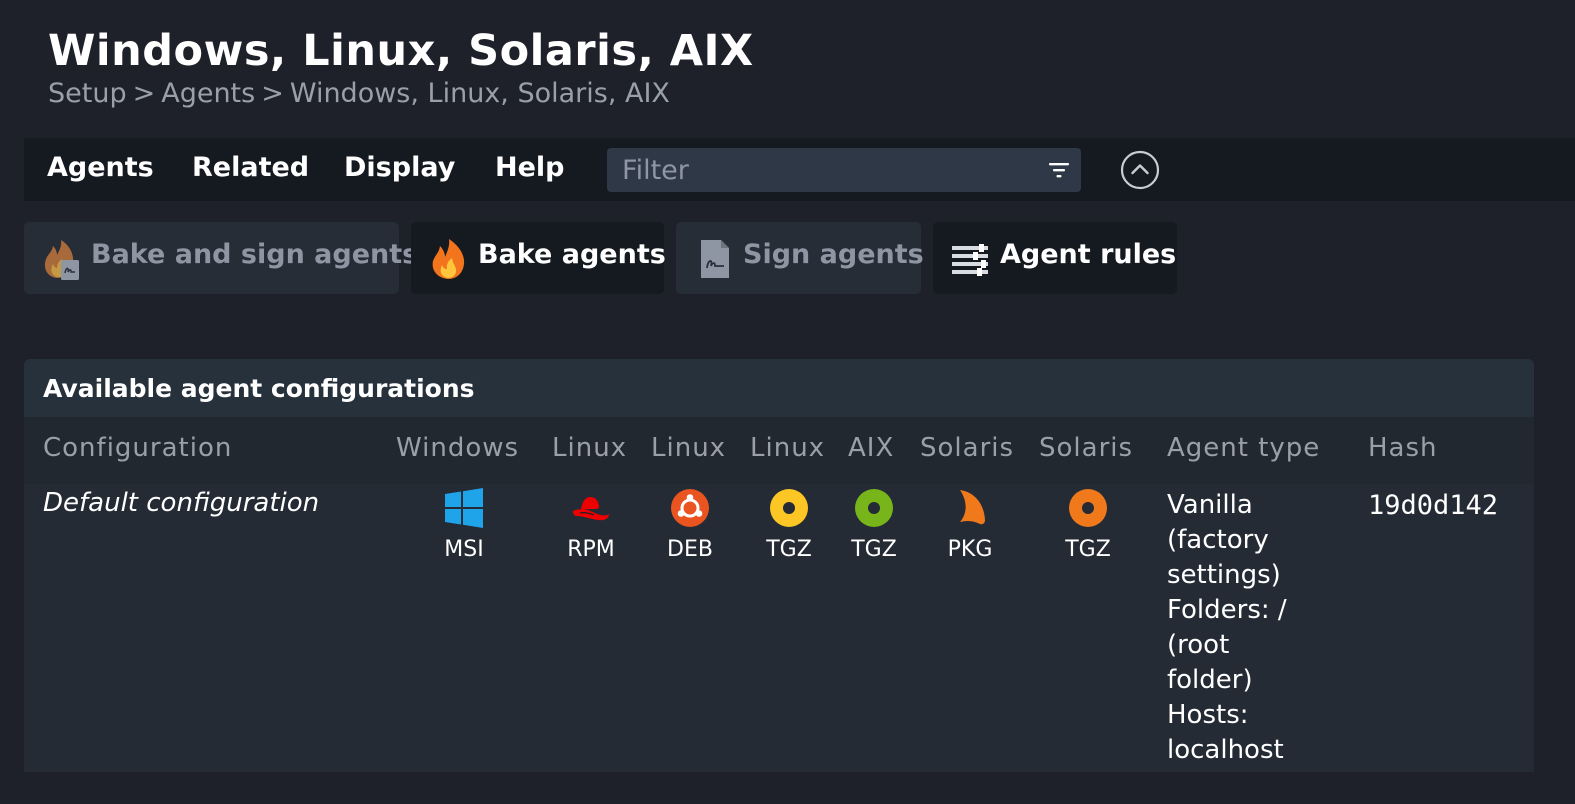 This screenshot has width=1575, height=804. Describe the element at coordinates (250, 167) in the screenshot. I see `menu-related: Related` at that location.